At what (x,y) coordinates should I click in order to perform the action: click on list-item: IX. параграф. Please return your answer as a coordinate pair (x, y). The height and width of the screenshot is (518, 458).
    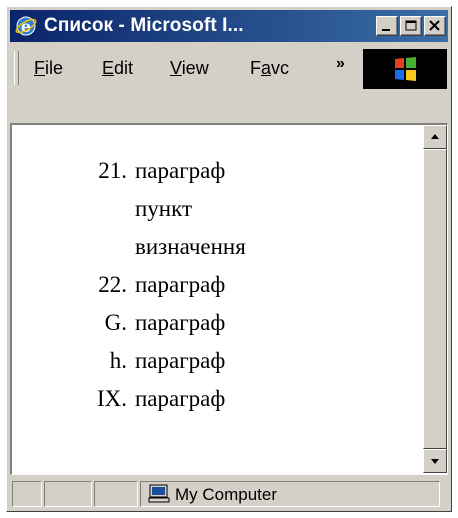
    Looking at the image, I should click on (162, 399).